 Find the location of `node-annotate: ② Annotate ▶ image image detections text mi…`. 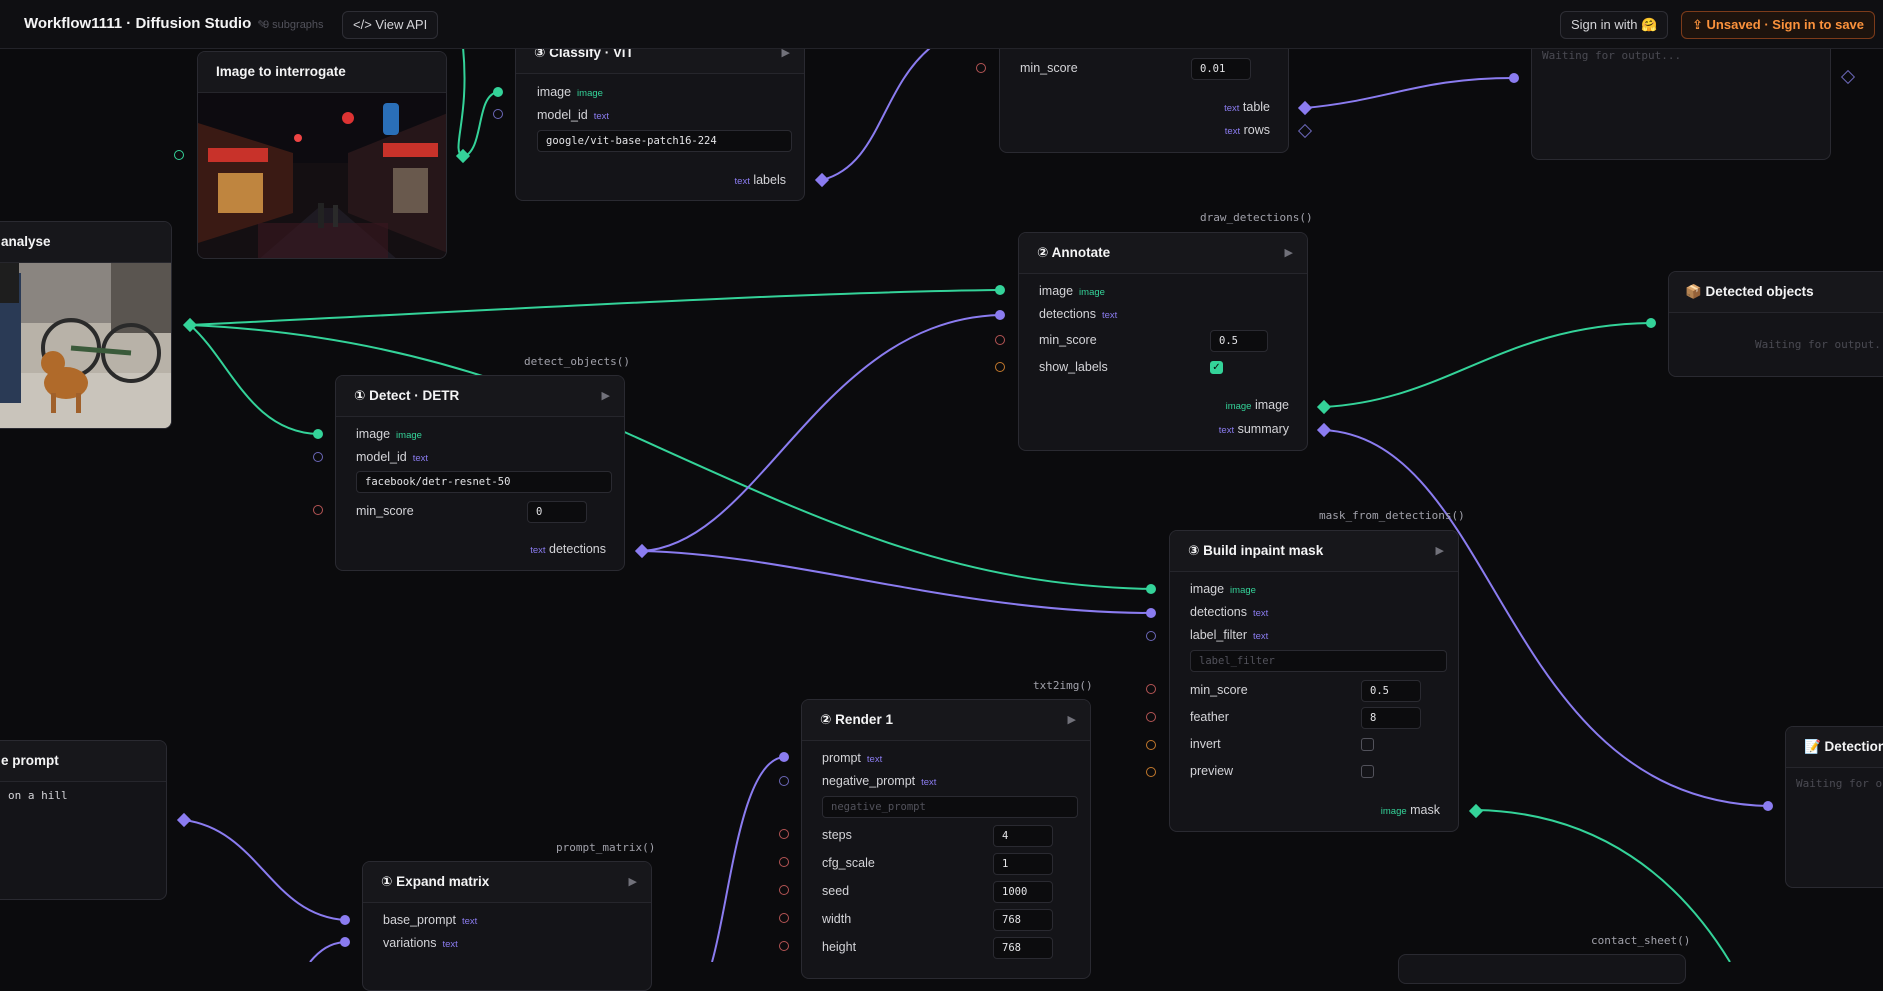

node-annotate: ② Annotate ▶ image image detections text mi… is located at coordinates (1163, 341).